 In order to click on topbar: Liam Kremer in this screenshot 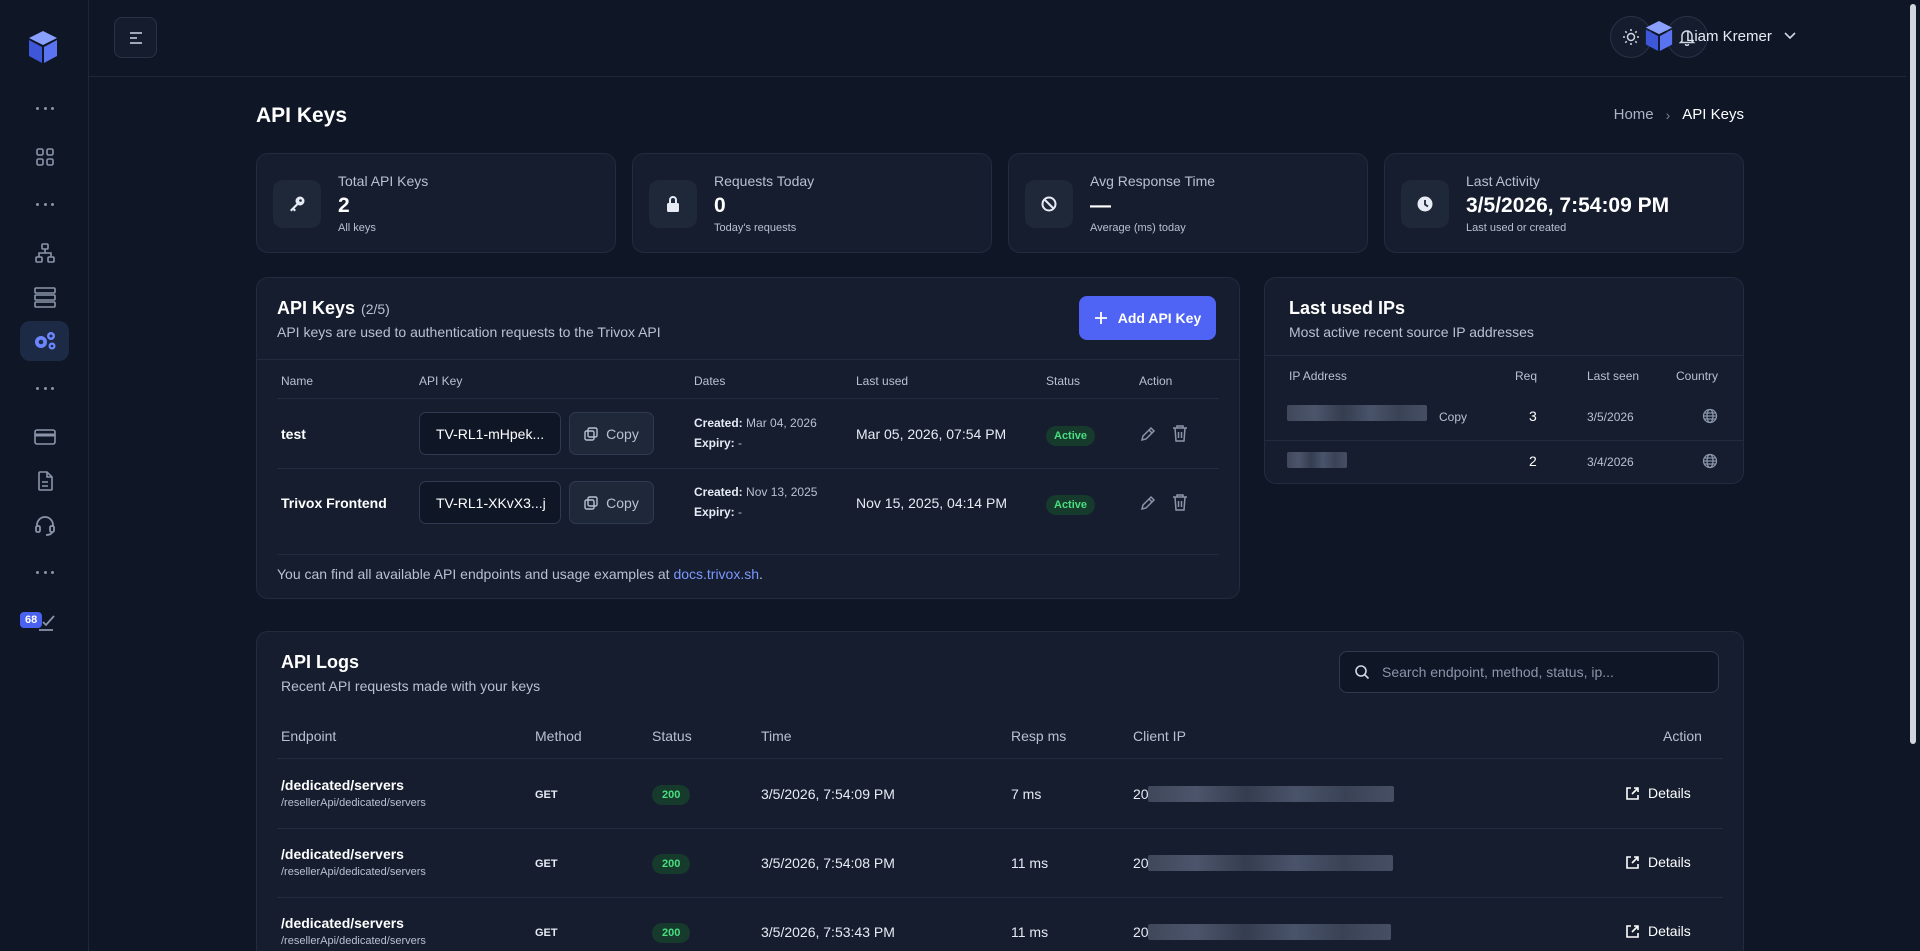, I will do `click(1004, 38)`.